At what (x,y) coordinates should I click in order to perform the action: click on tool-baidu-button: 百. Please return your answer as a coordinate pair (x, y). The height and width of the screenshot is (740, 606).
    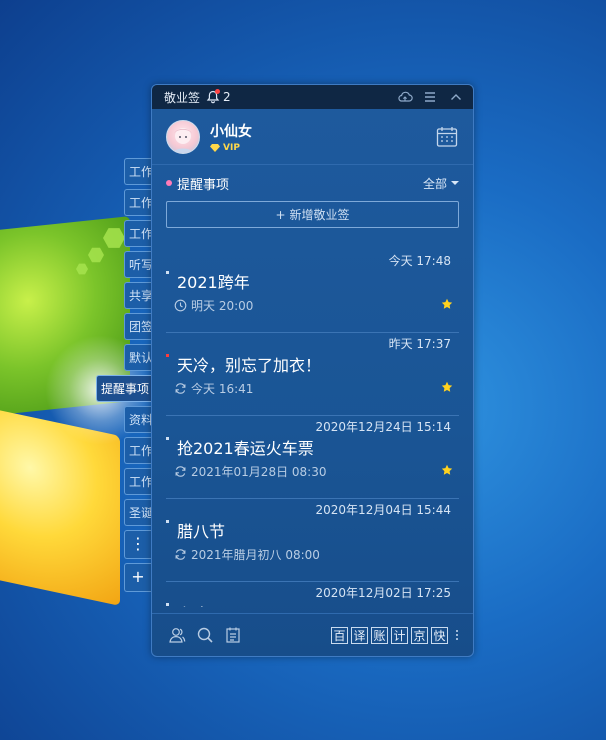
    Looking at the image, I should click on (339, 635).